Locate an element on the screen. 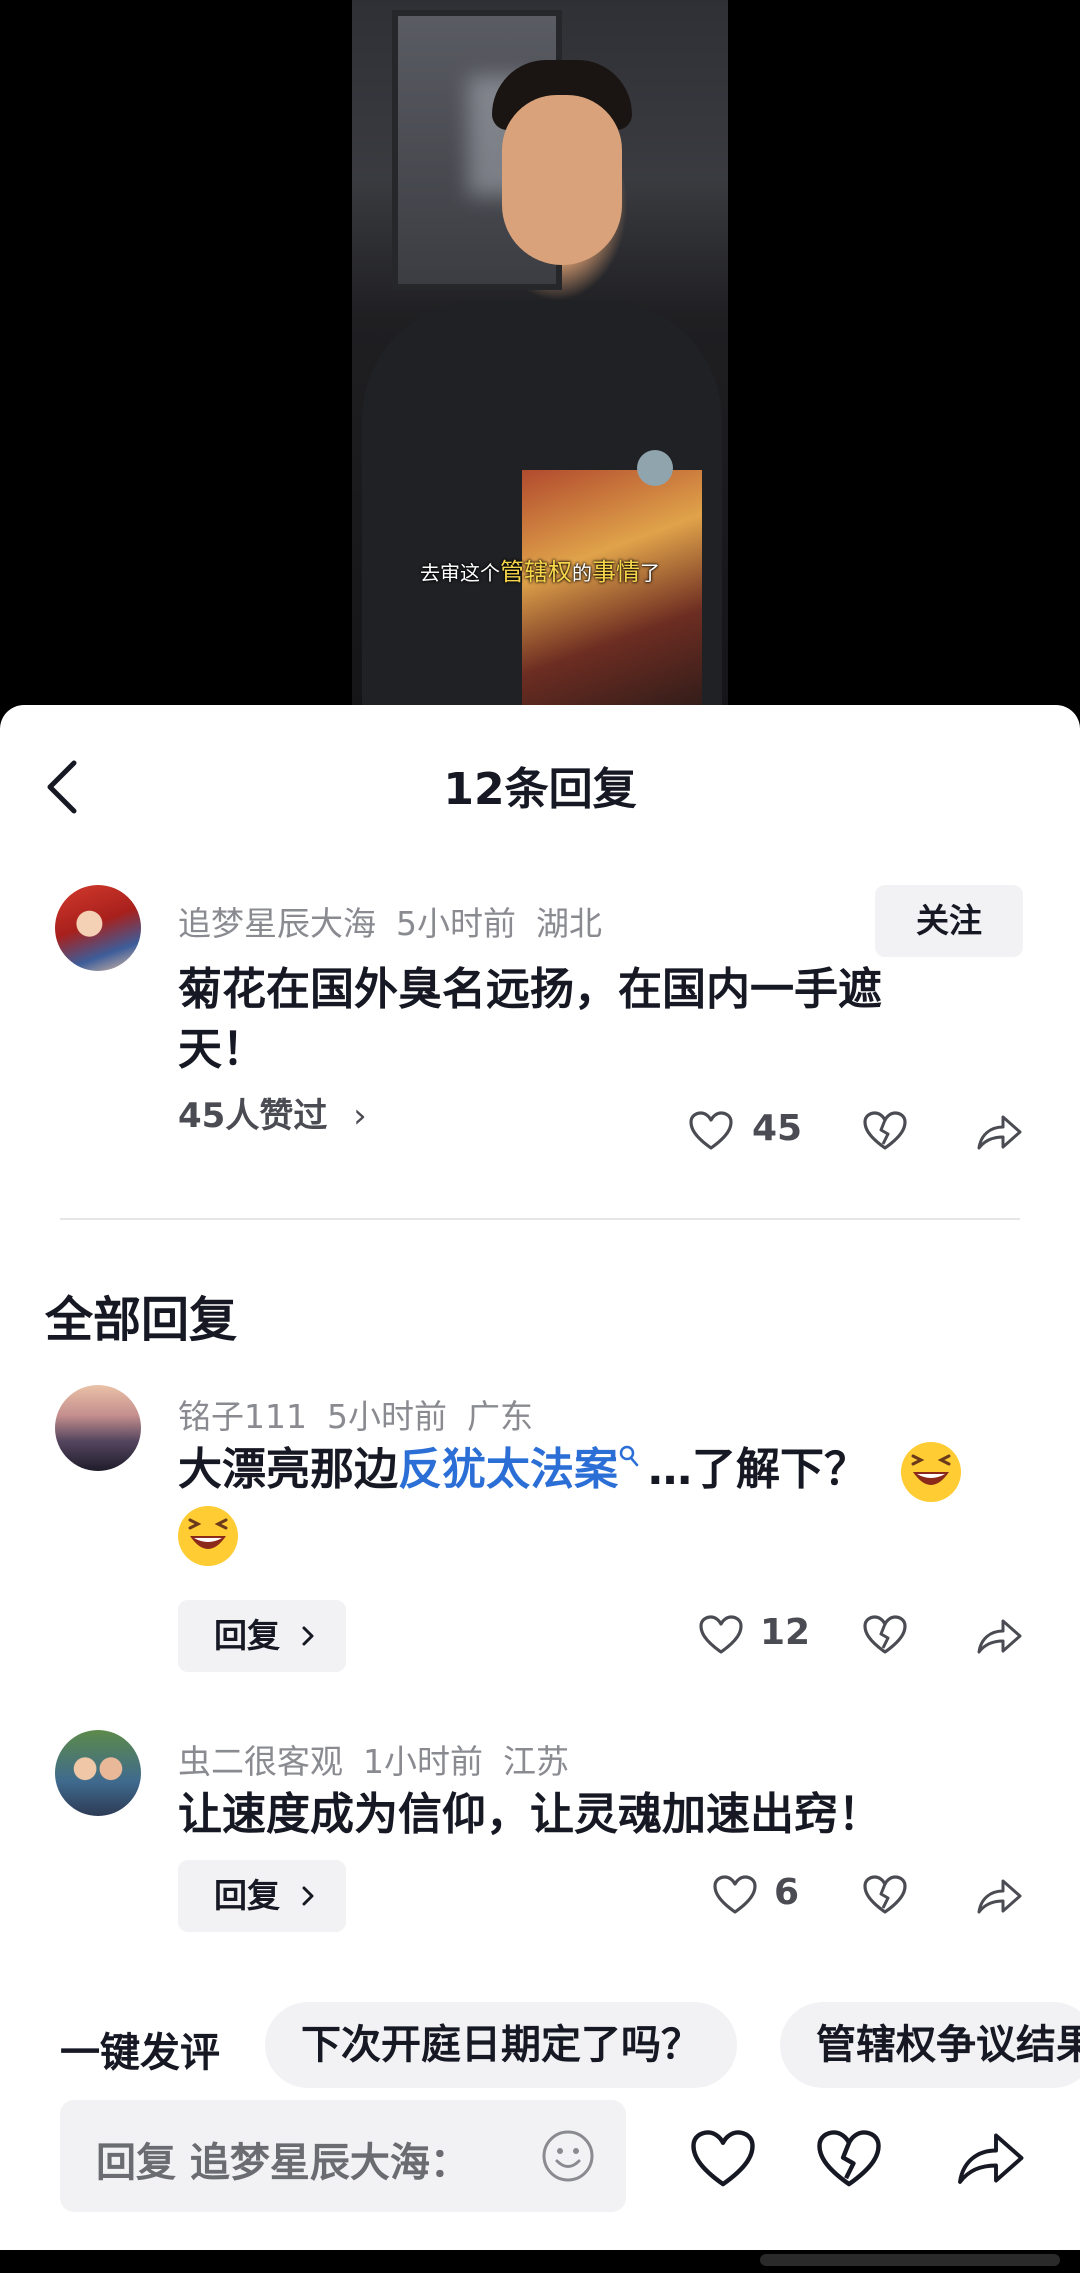  video-subtitle: 去审这个管辖权的事情了 is located at coordinates (540, 569).